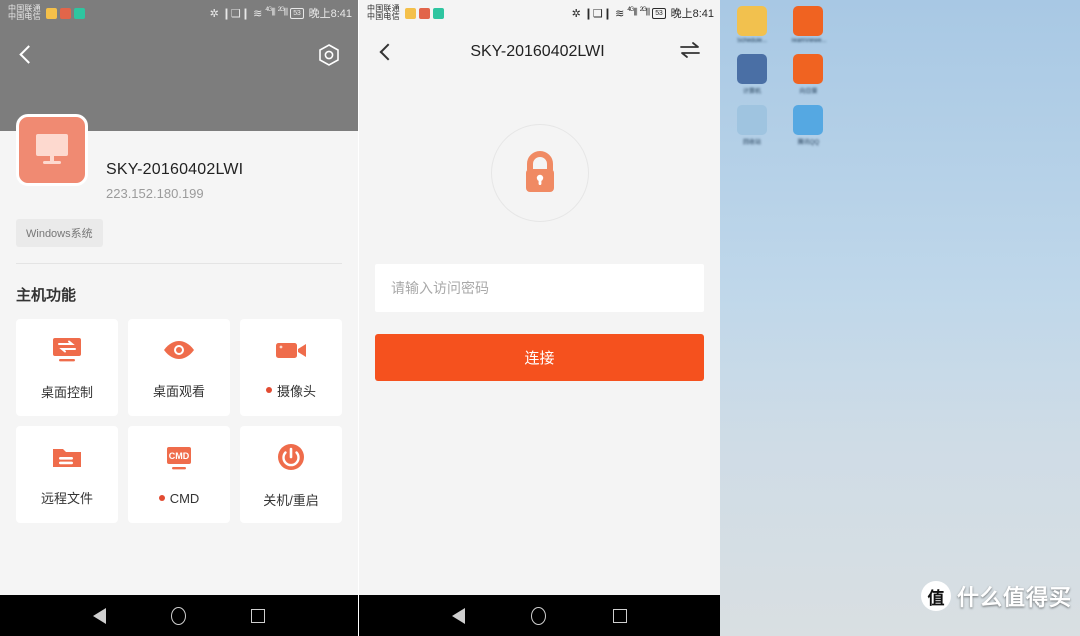  I want to click on folder-icon, so click(67, 459).